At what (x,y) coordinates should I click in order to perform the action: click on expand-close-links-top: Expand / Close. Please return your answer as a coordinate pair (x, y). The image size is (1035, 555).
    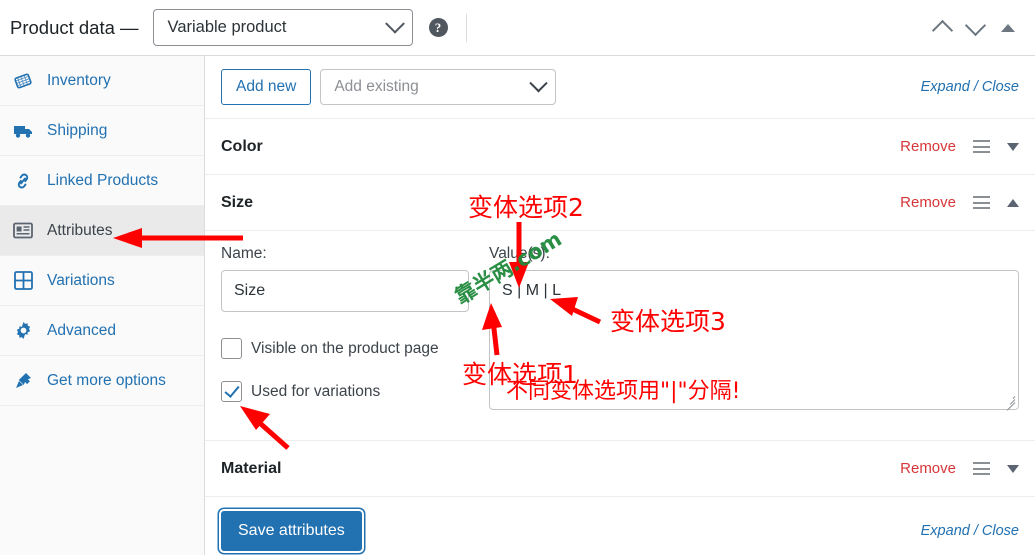
    Looking at the image, I should click on (970, 87).